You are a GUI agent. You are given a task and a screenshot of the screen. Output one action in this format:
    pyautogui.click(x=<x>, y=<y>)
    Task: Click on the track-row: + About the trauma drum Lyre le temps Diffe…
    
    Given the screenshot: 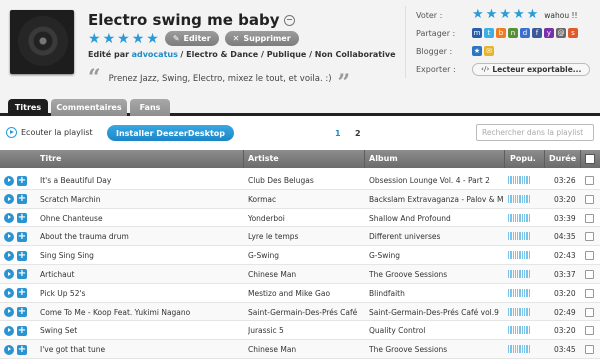 What is the action you would take?
    pyautogui.click(x=300, y=237)
    